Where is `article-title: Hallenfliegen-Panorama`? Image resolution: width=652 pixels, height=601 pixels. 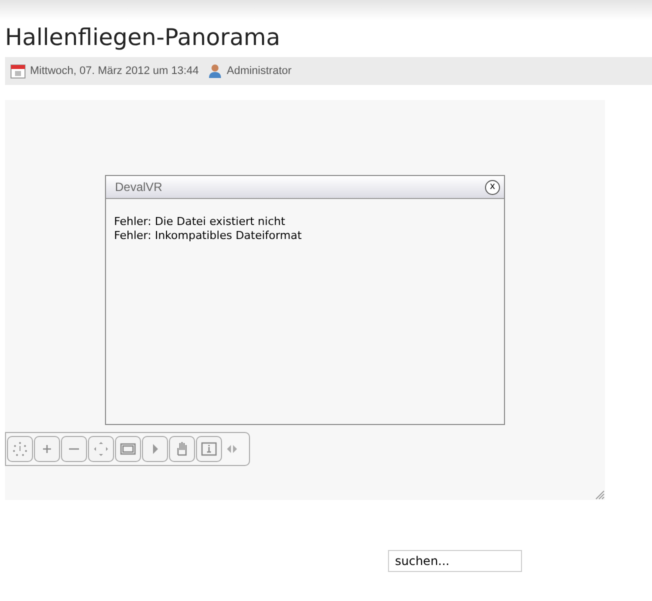
article-title: Hallenfliegen-Panorama is located at coordinates (142, 38).